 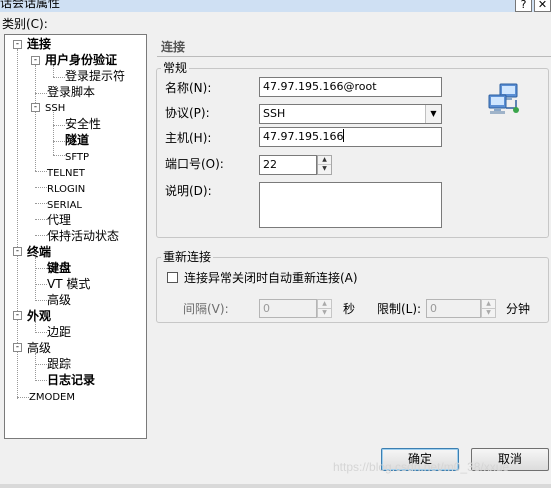 I want to click on tree-item-telnet: TELNET, so click(x=66, y=173).